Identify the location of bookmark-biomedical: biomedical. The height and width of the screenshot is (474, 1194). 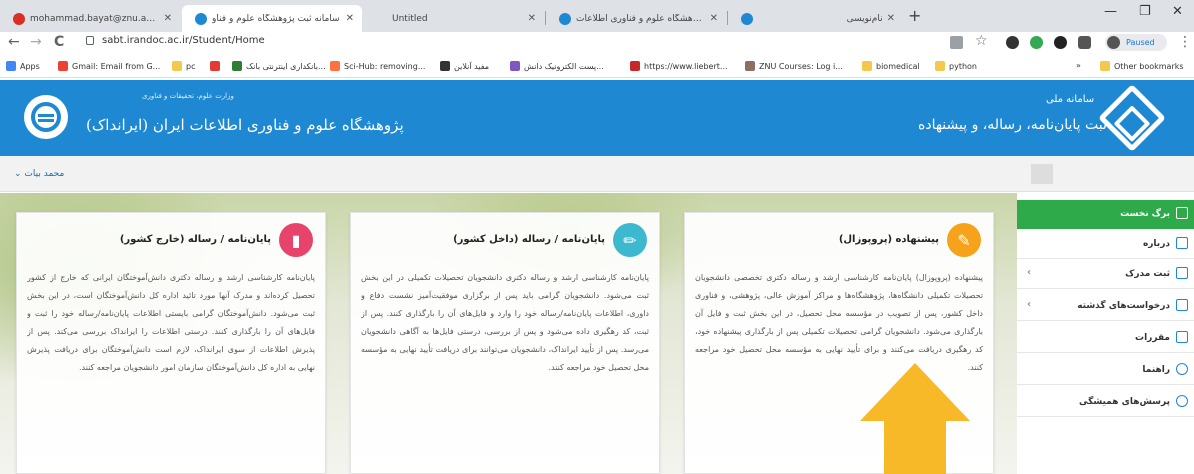
(891, 66).